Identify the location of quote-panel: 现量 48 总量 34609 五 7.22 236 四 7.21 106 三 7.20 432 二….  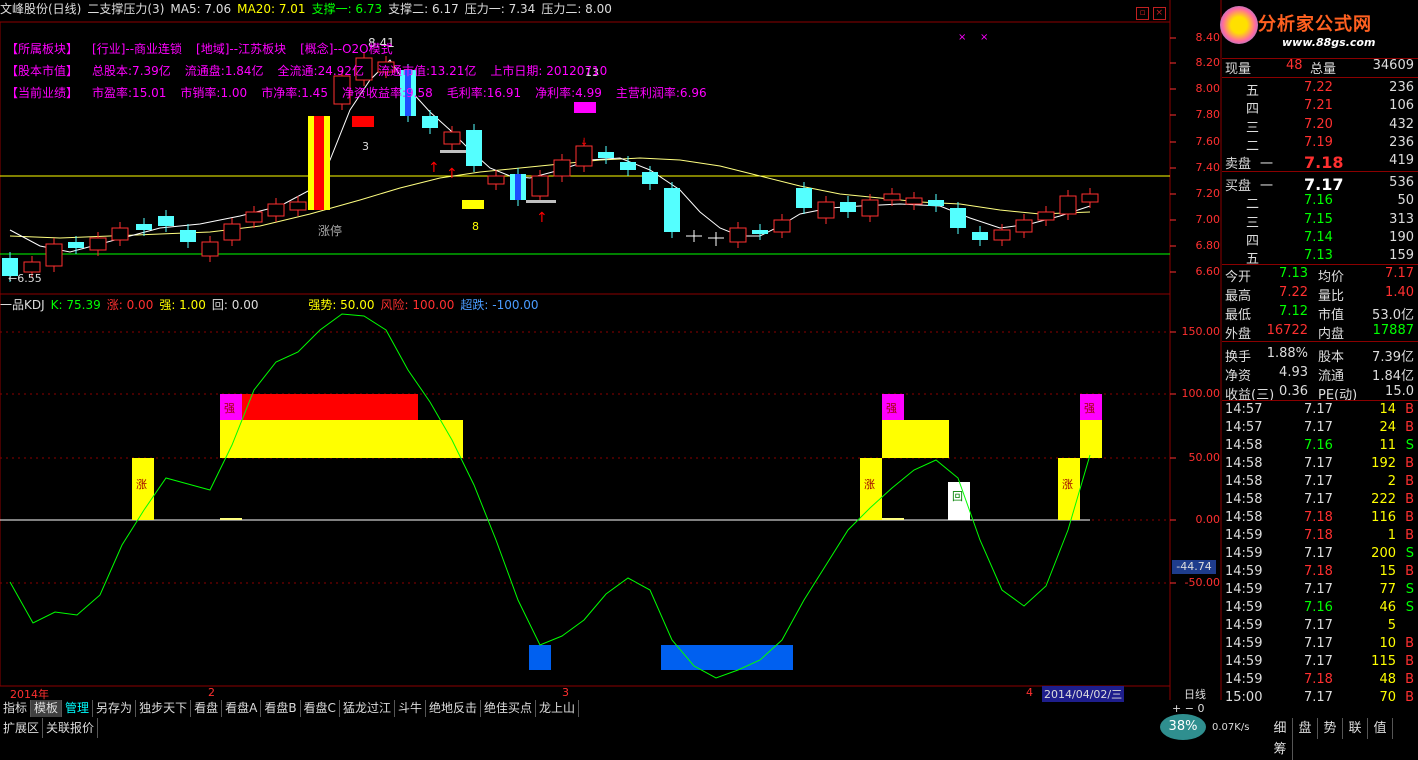
(1320, 381).